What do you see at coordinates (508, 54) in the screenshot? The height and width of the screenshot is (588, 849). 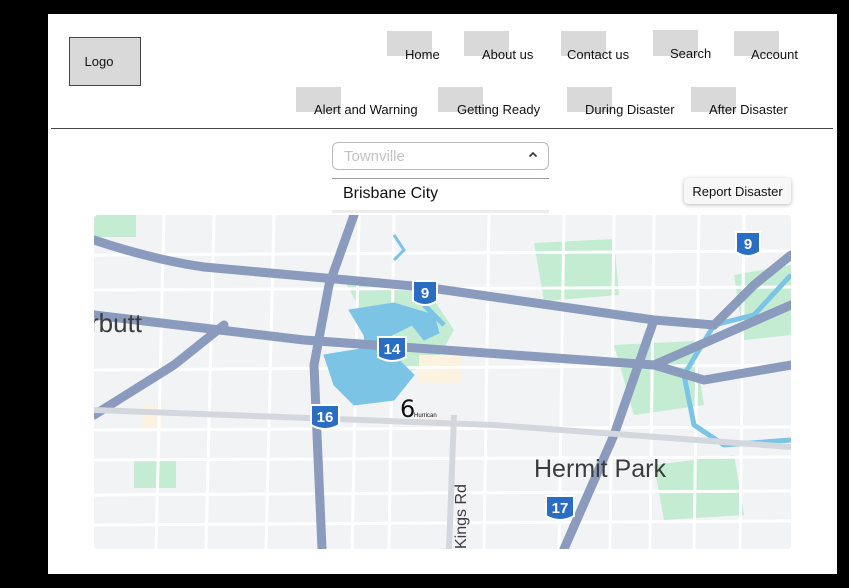 I see `nav-about-us-label: About us` at bounding box center [508, 54].